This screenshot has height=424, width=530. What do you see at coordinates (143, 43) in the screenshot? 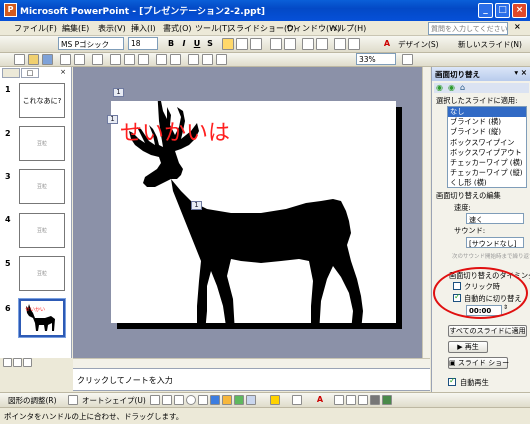
I see `font-size-select: 18` at bounding box center [143, 43].